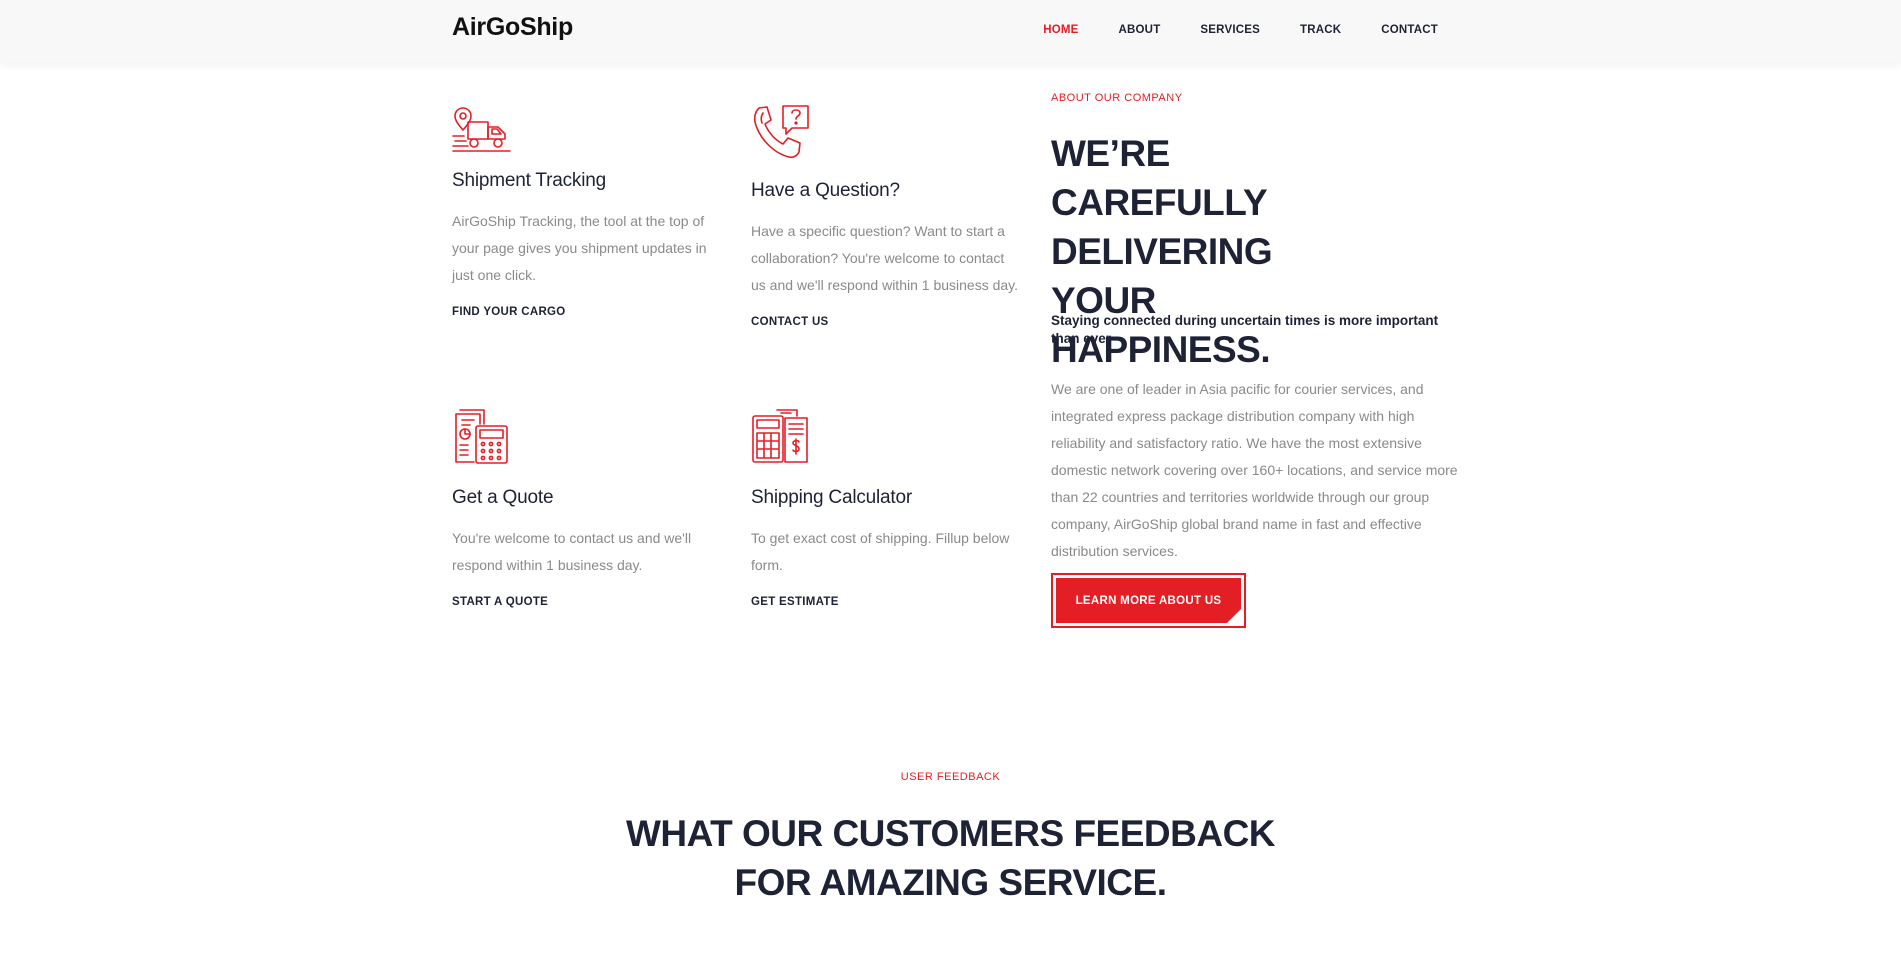  I want to click on learn-more-about-us-button: LEARN MORE ABOUT US, so click(1148, 600).